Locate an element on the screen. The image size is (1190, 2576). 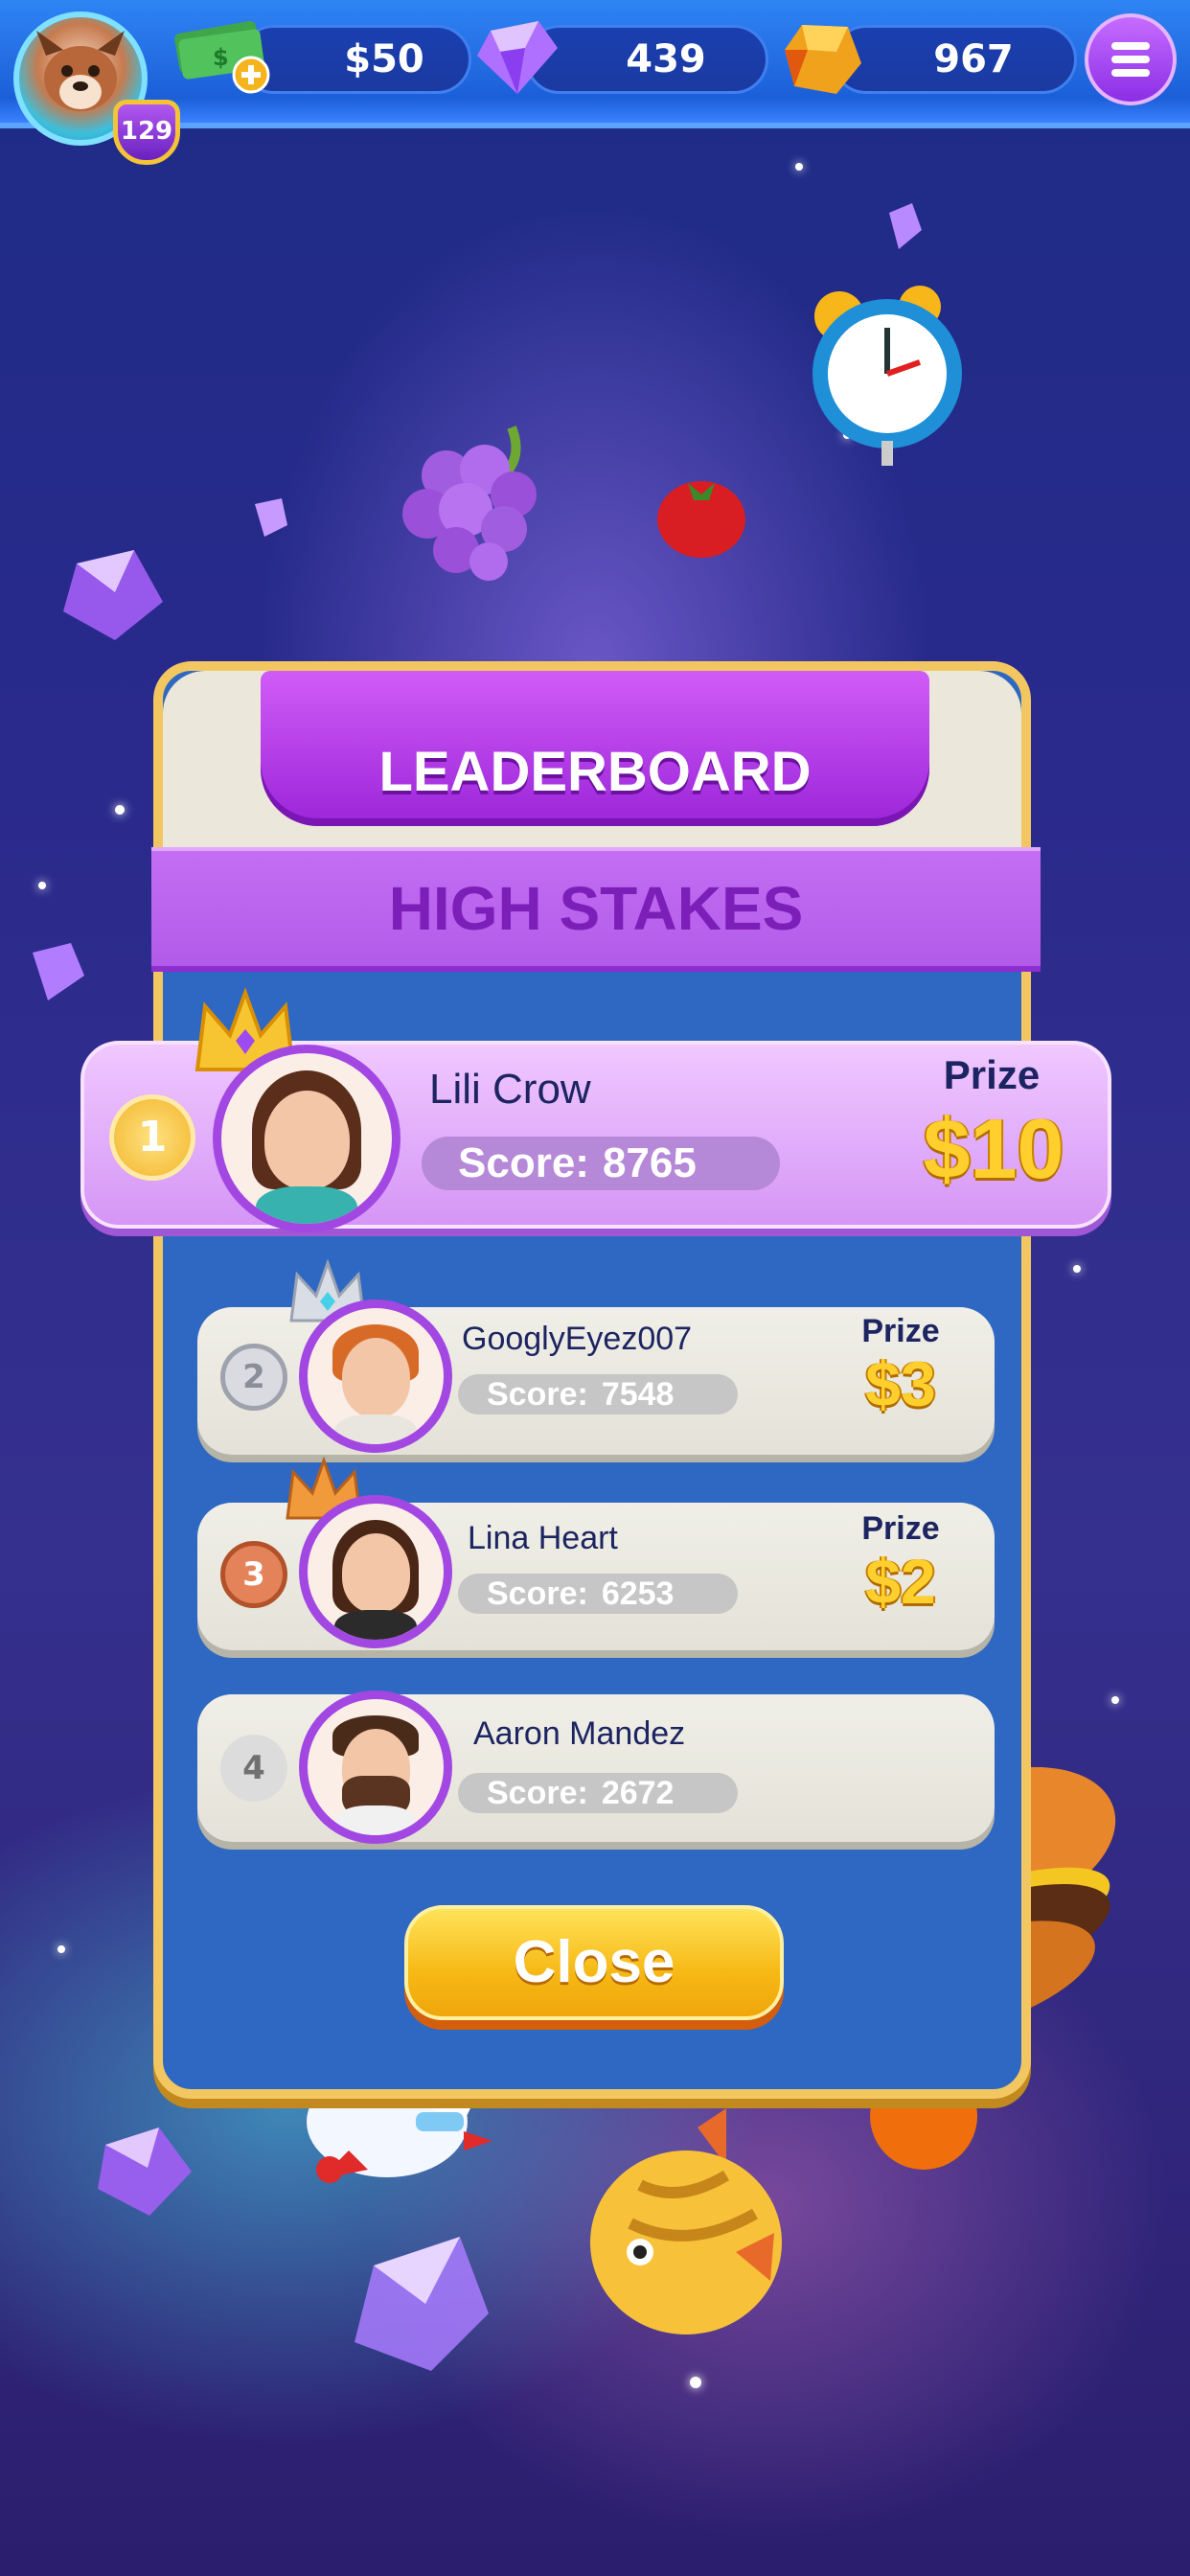
coins-counter: 967 is located at coordinates (955, 59).